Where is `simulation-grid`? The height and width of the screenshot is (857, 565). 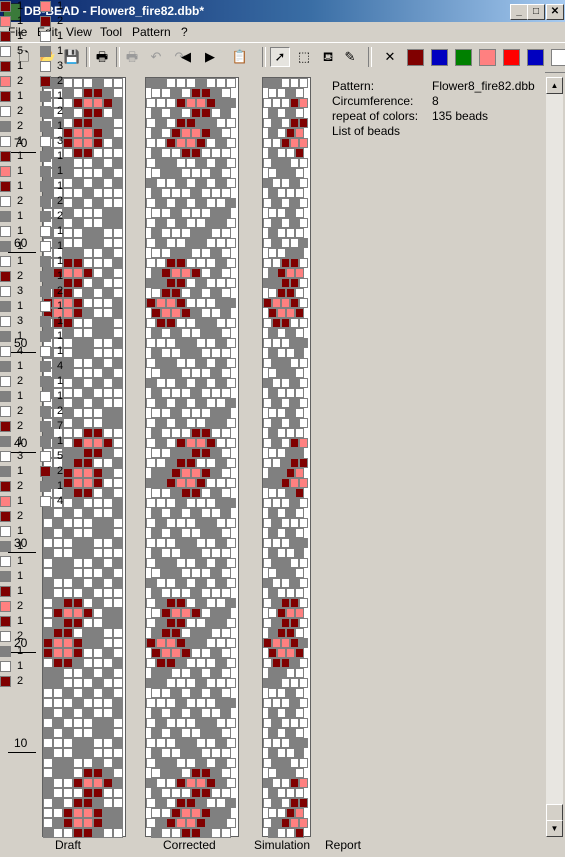
simulation-grid is located at coordinates (286, 457).